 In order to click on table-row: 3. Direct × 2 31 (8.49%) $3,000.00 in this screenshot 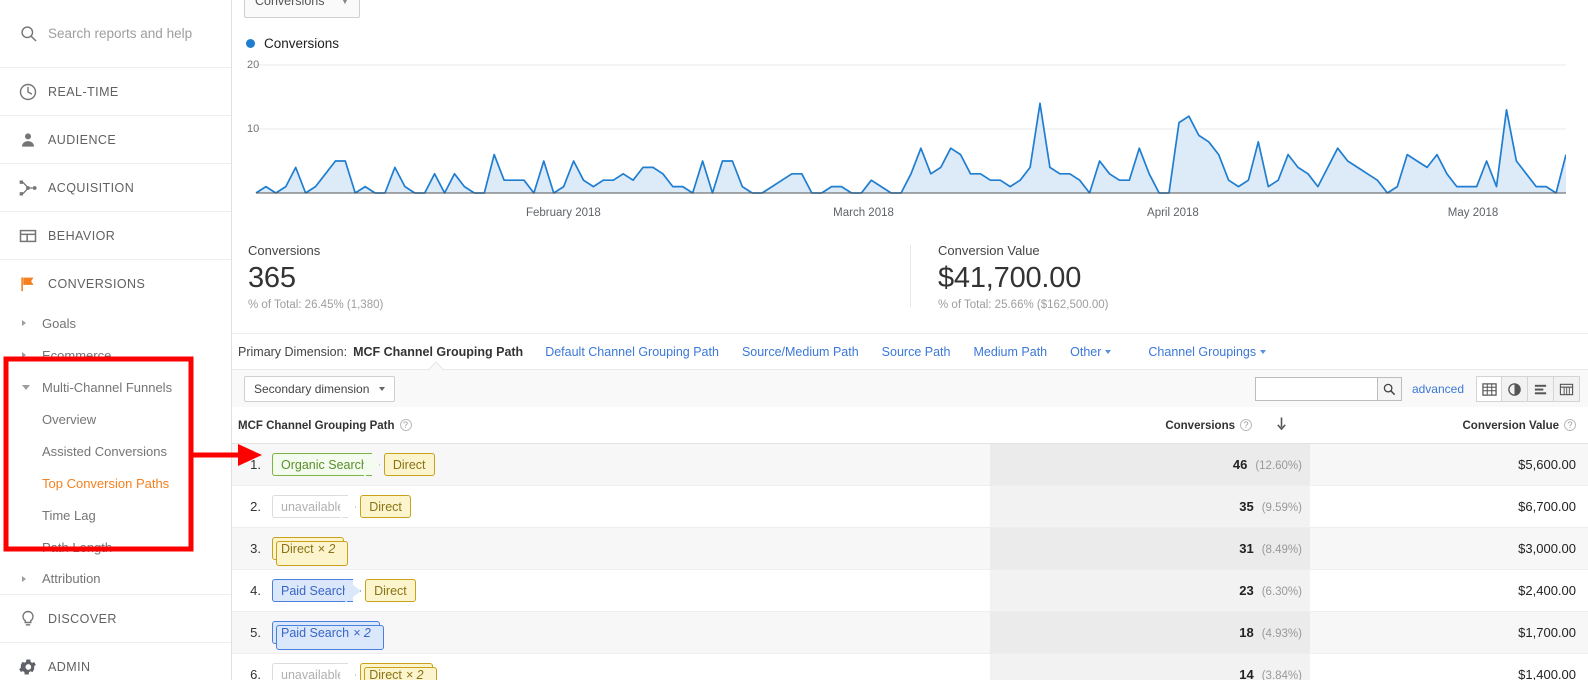, I will do `click(910, 548)`.